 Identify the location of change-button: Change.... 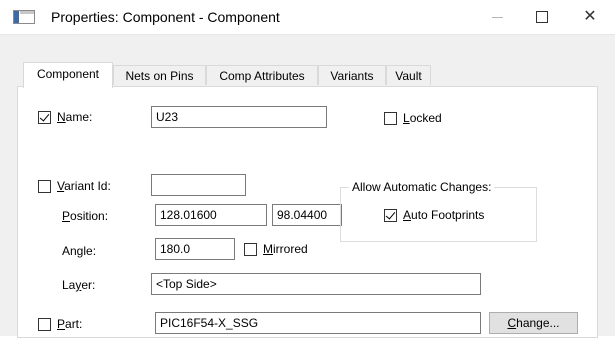
(533, 323).